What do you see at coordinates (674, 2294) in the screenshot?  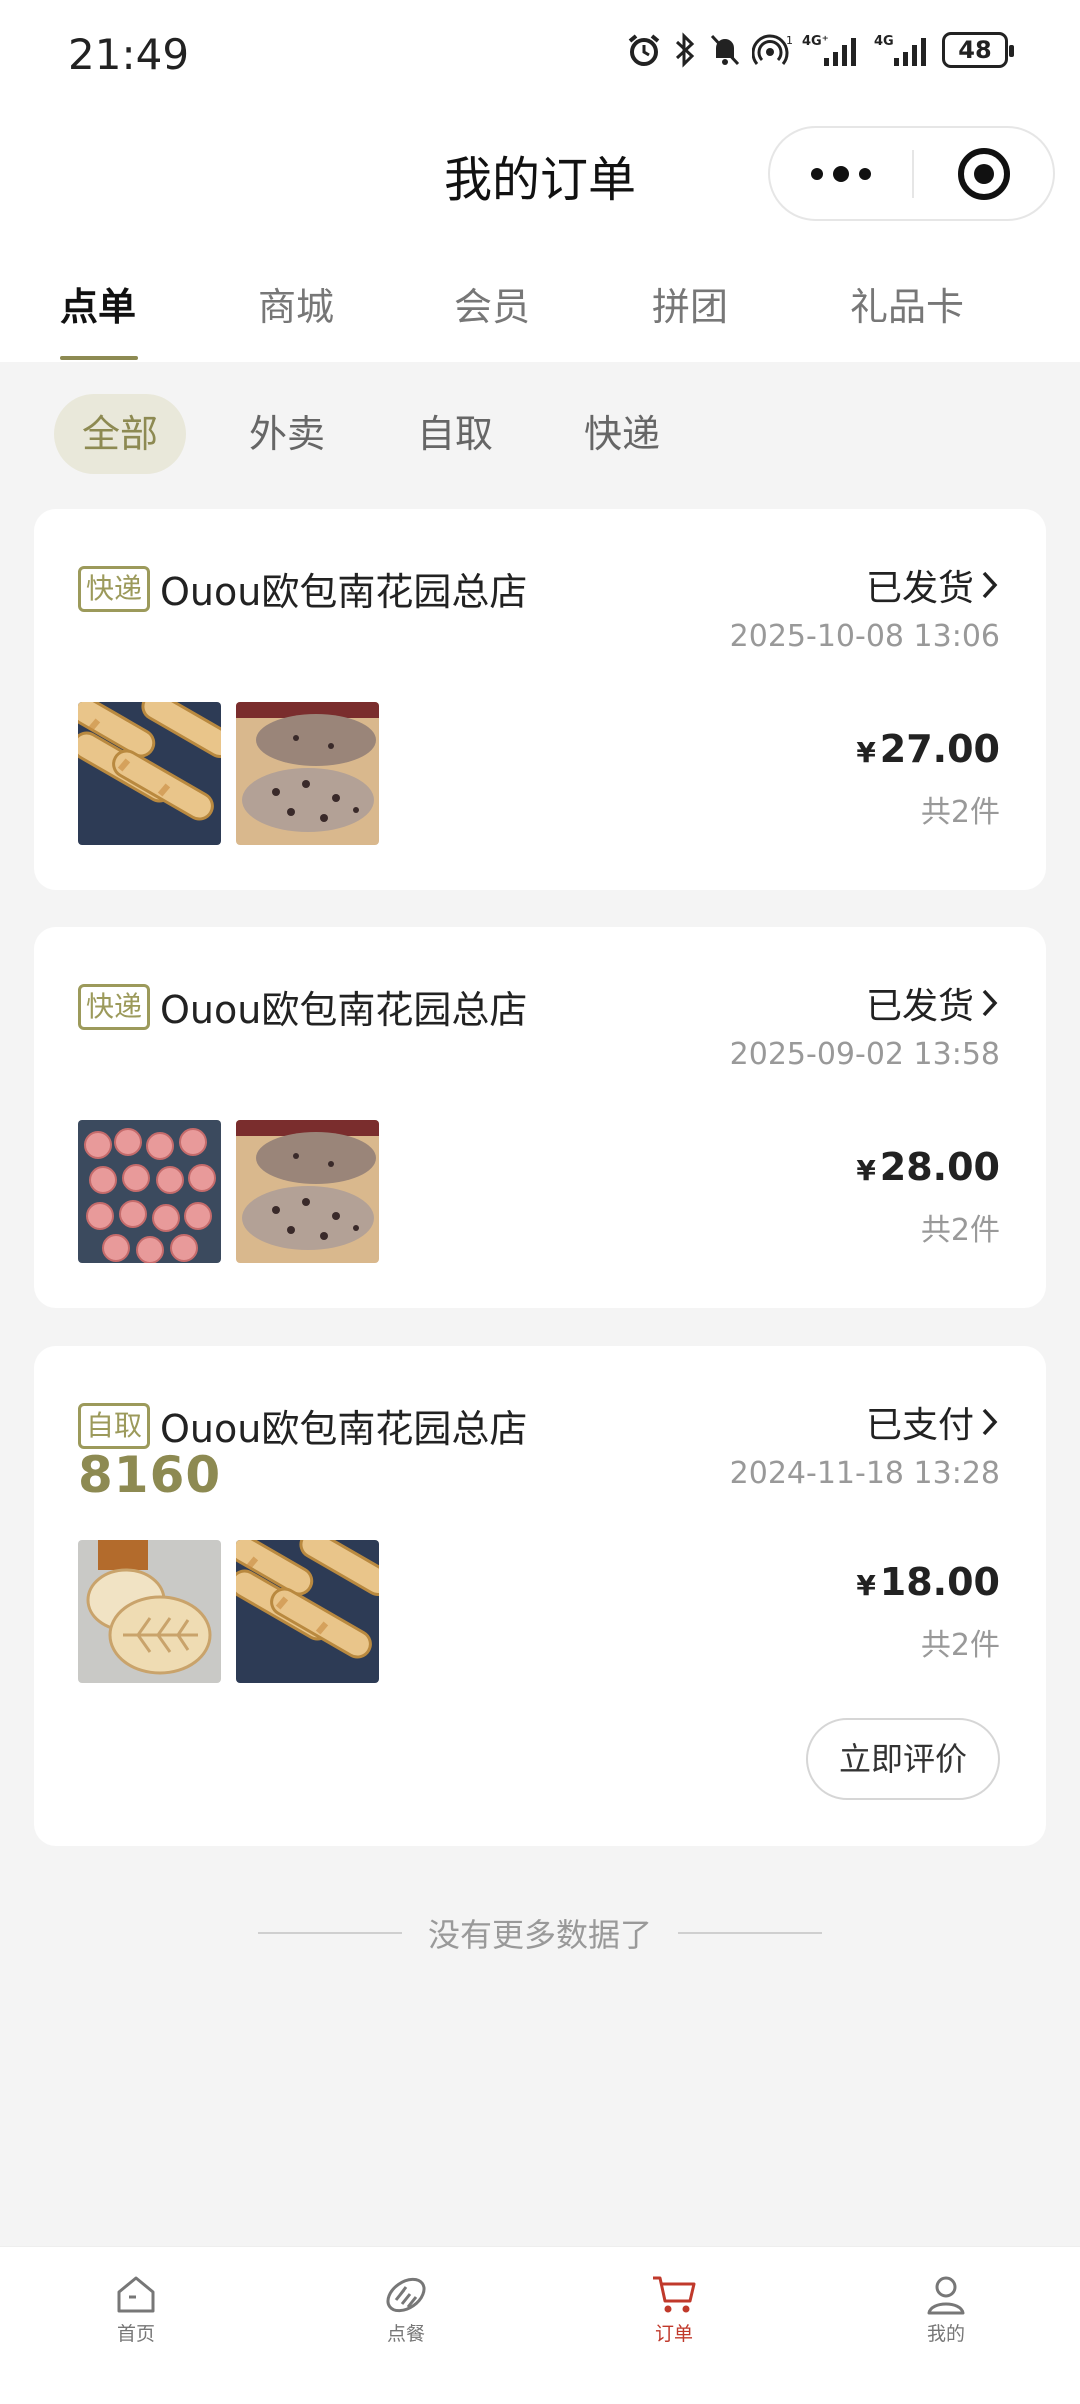 I see `cart-icon` at bounding box center [674, 2294].